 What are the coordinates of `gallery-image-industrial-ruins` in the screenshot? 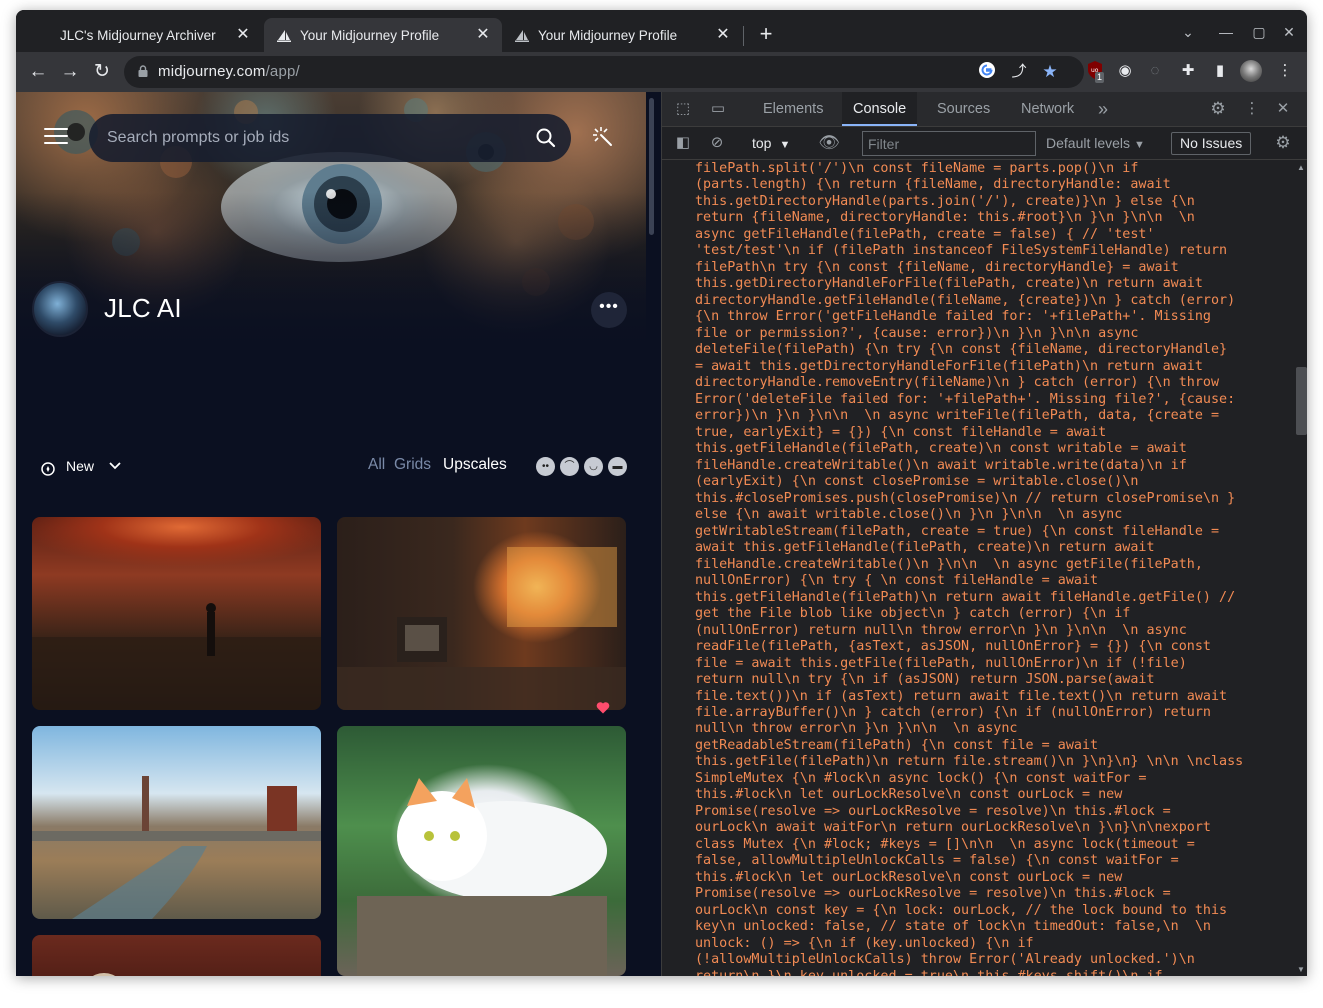 It's located at (176, 822).